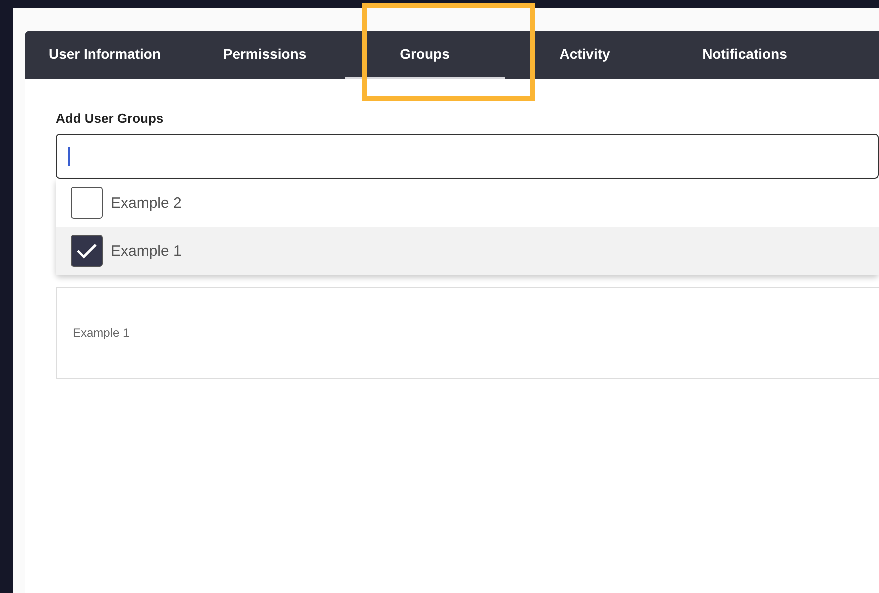 The image size is (879, 593). What do you see at coordinates (467, 156) in the screenshot?
I see `input-field` at bounding box center [467, 156].